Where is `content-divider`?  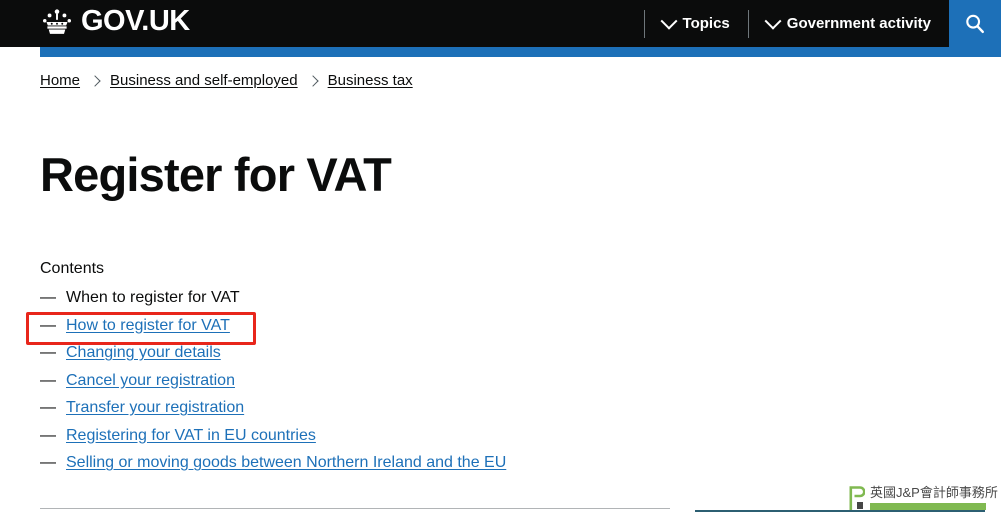
content-divider is located at coordinates (355, 508).